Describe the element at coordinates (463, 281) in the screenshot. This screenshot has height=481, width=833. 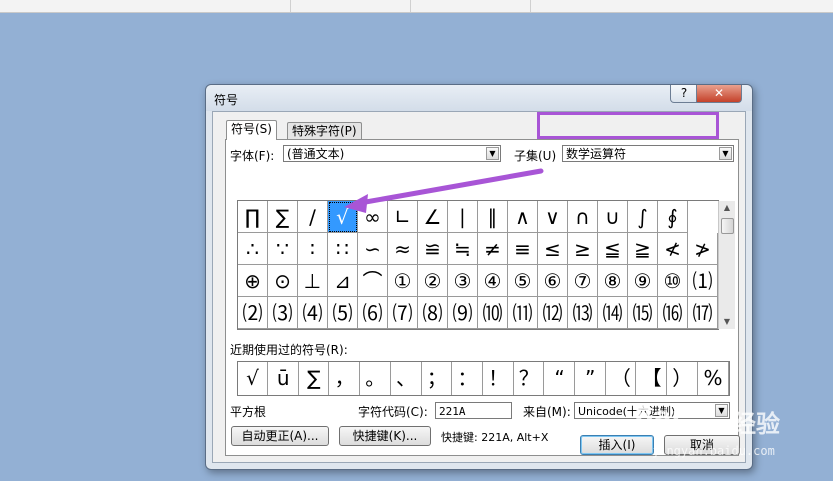
I see `symbol-cell: ③` at that location.